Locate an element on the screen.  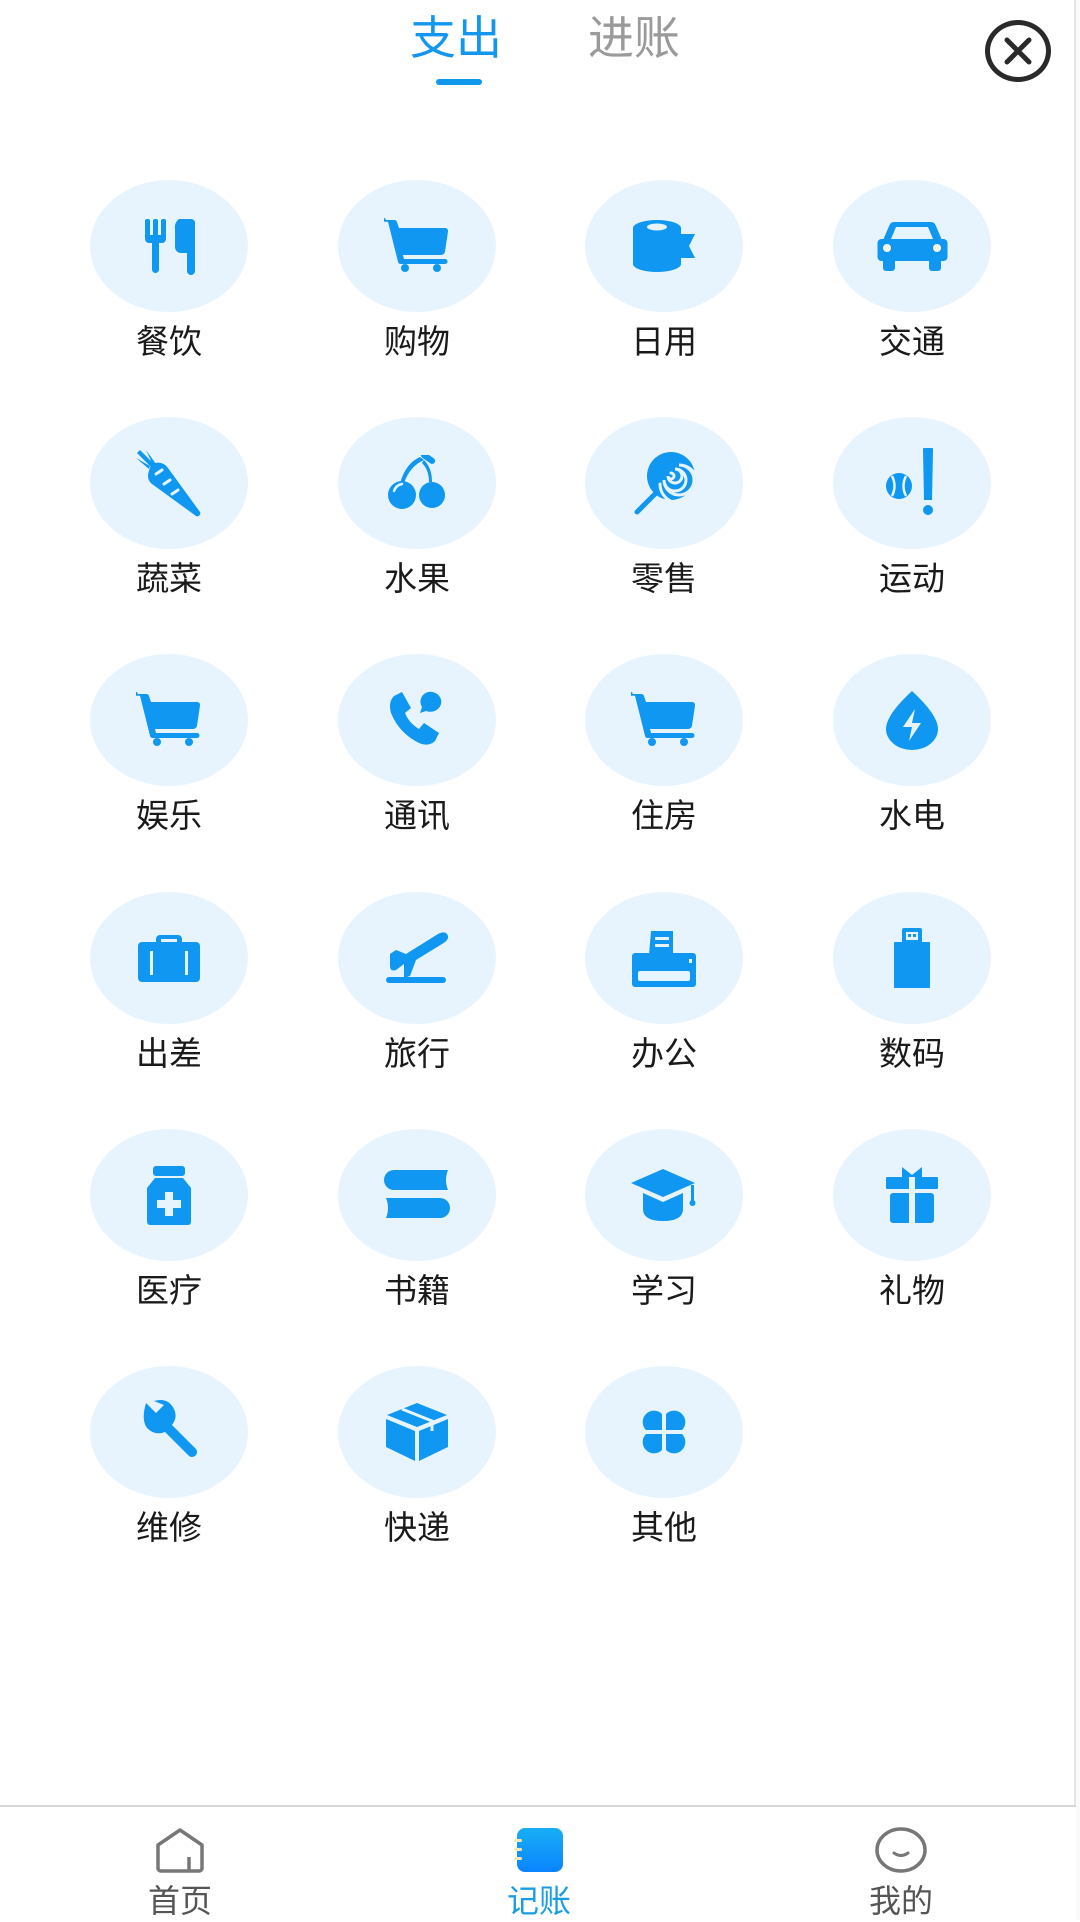
category-item-repair: 维修 is located at coordinates (169, 1471).